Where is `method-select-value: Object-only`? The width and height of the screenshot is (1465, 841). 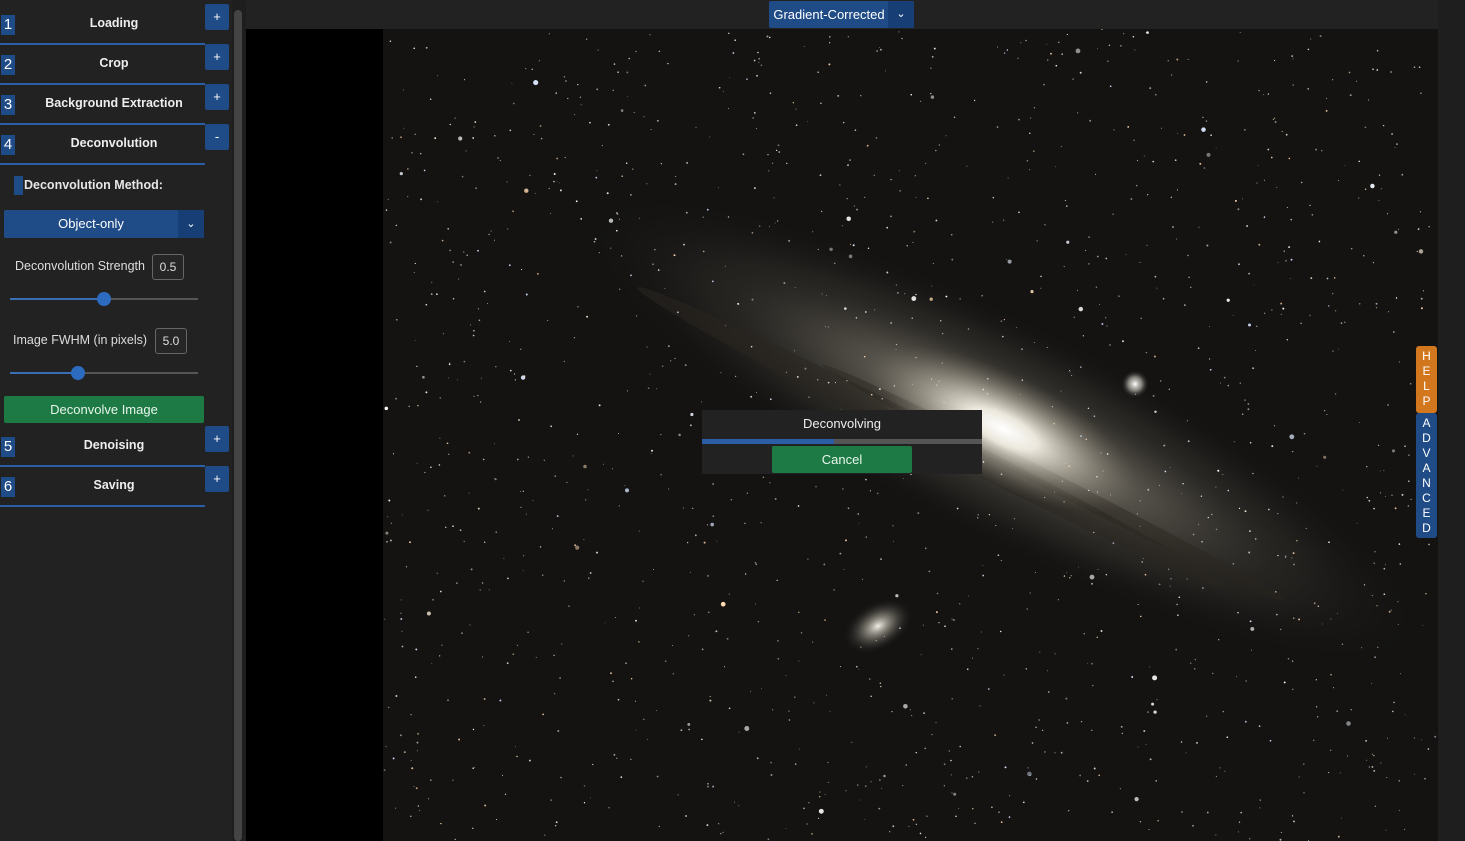
method-select-value: Object-only is located at coordinates (91, 223).